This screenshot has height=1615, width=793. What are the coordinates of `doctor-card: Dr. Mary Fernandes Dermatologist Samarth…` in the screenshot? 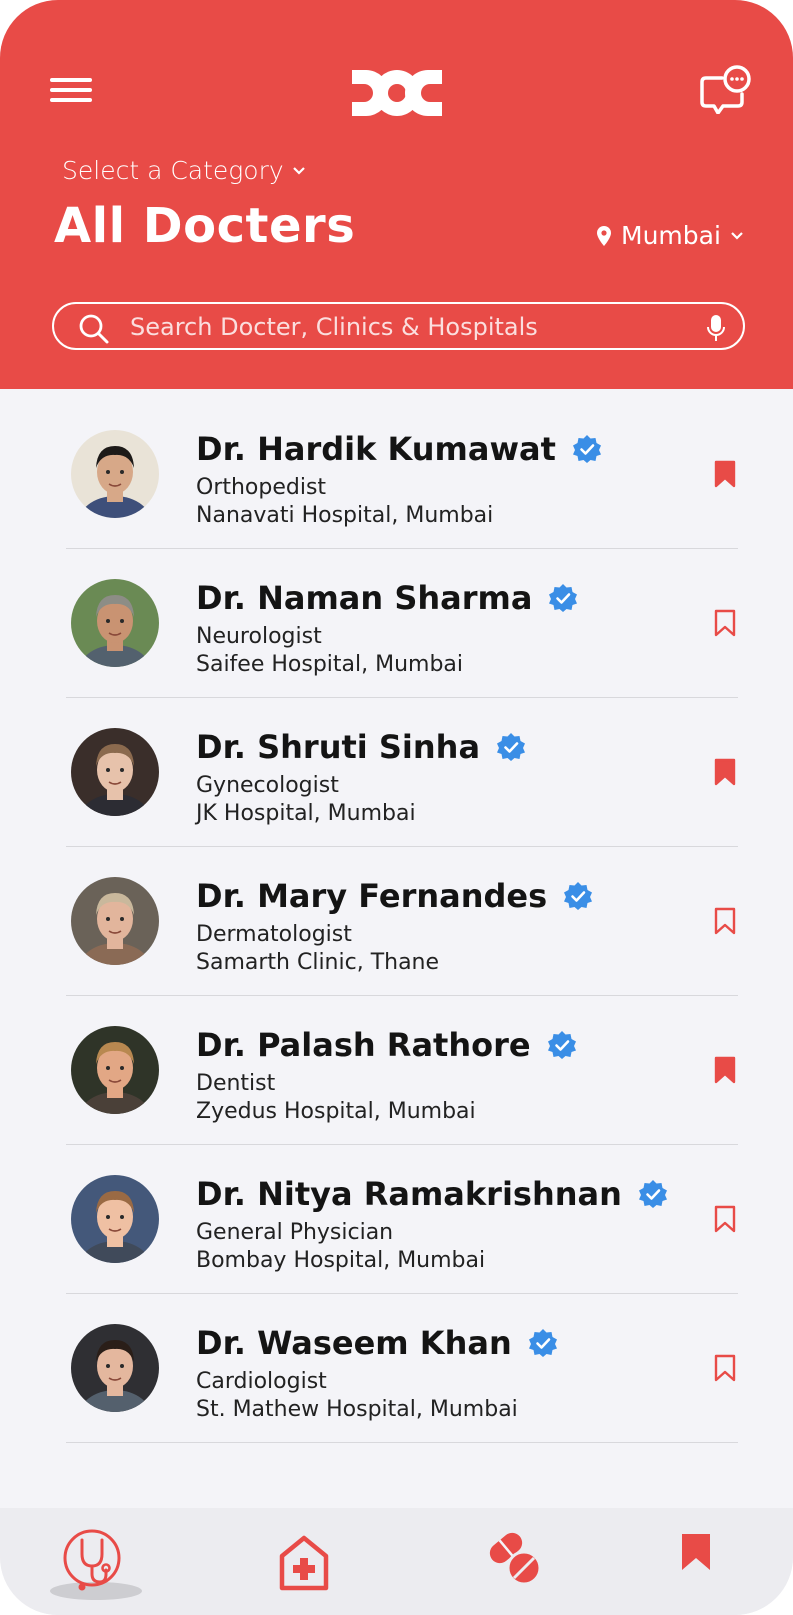 It's located at (402, 921).